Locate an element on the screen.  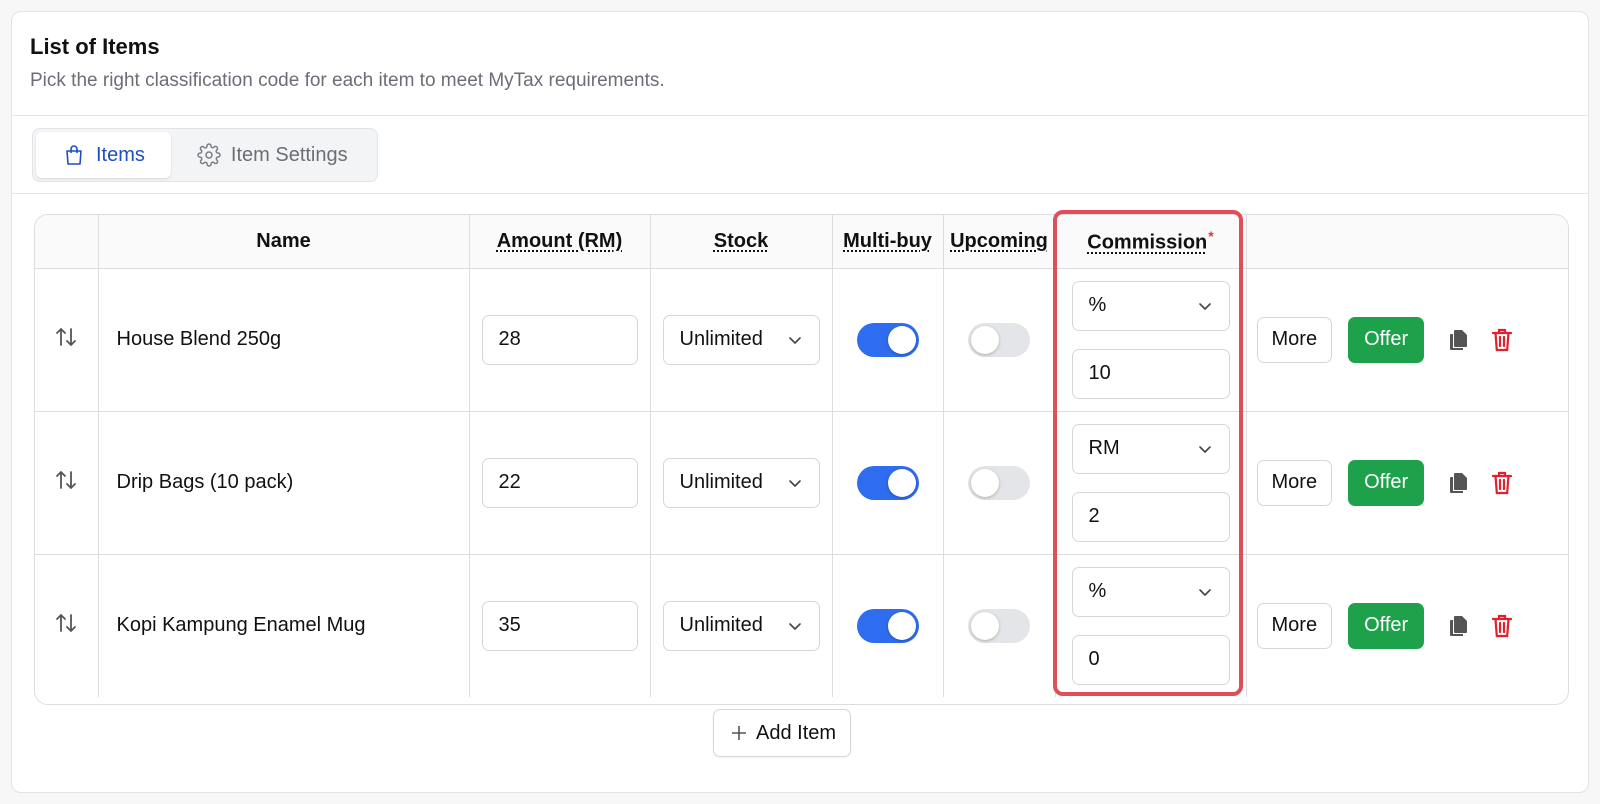
tab-bar: Items Item Settings is located at coordinates (800, 155).